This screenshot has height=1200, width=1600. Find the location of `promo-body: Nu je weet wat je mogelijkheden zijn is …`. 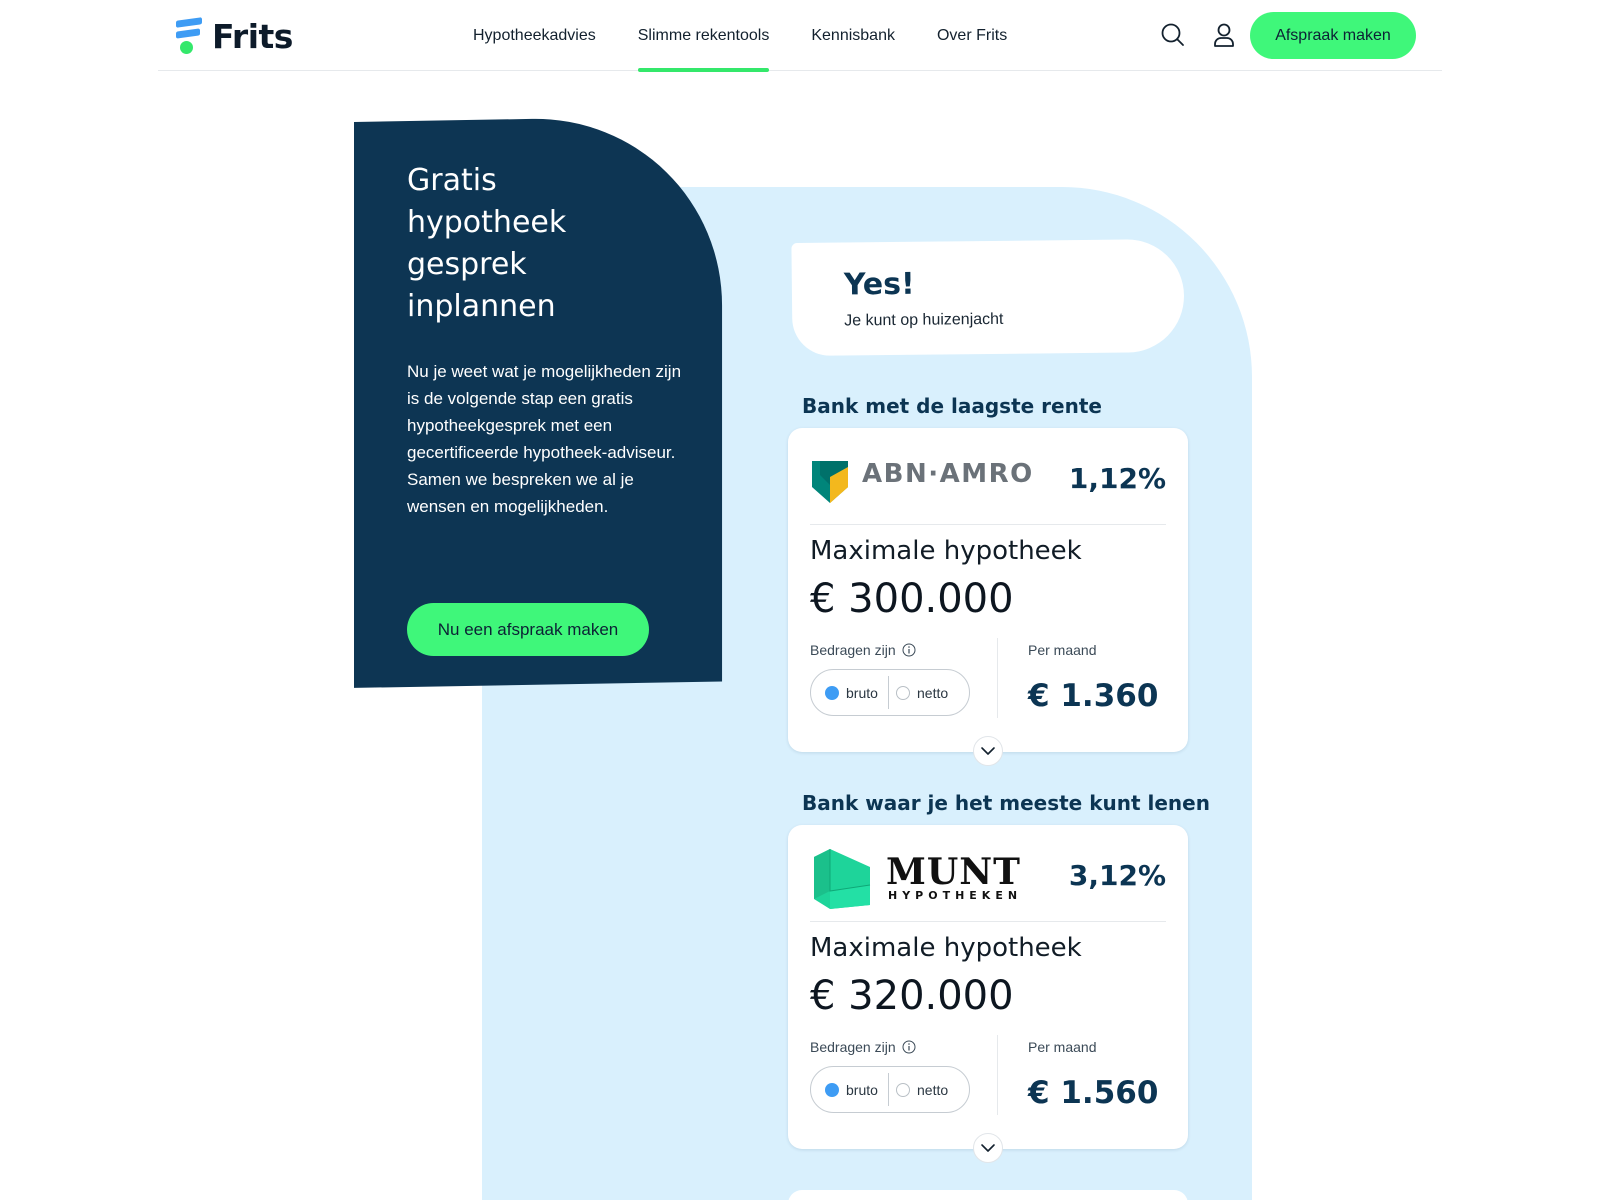

promo-body: Nu je weet wat je mogelijkheden zijn is … is located at coordinates (544, 439).